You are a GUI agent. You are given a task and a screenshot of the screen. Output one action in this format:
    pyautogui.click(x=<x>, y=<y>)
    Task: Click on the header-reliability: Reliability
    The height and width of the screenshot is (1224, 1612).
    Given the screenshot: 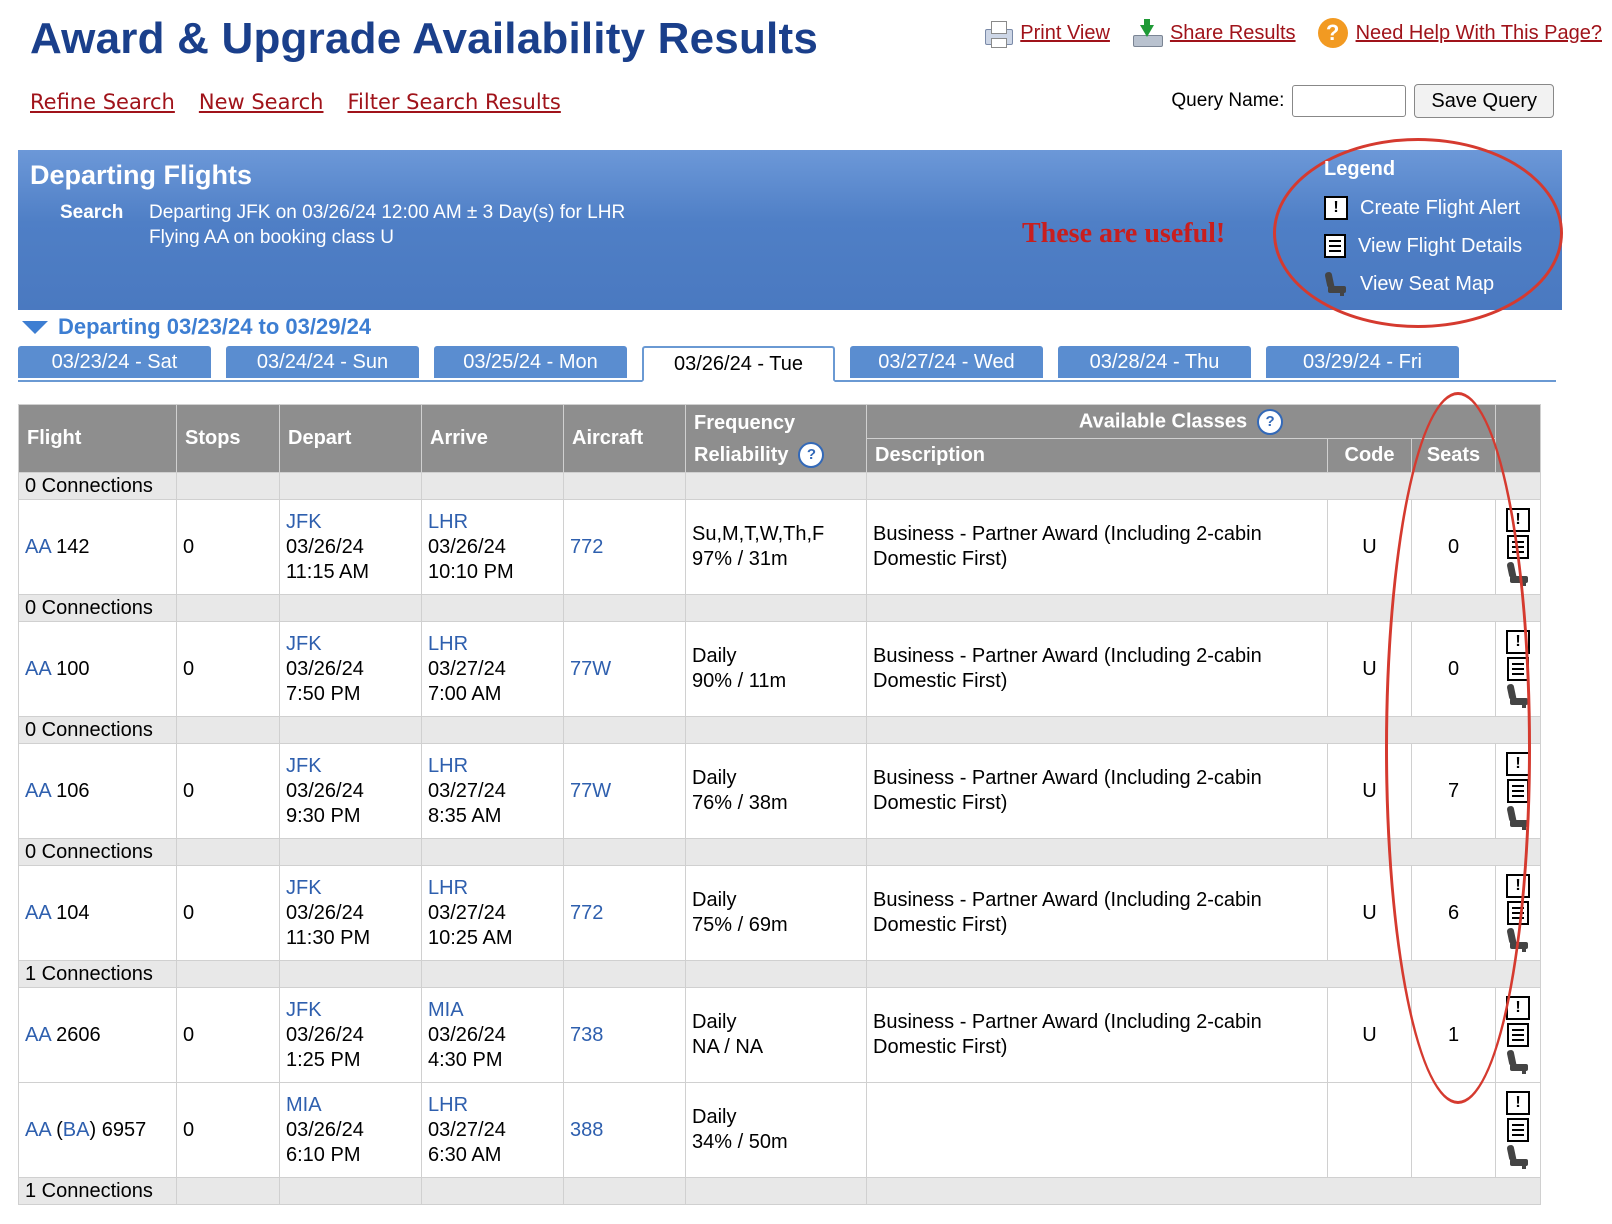 What is the action you would take?
    pyautogui.click(x=741, y=454)
    